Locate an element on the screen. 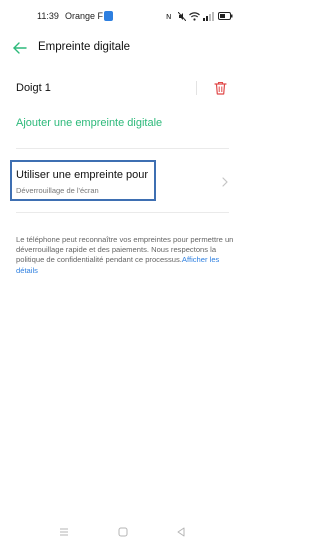  battery-icon is located at coordinates (225, 16).